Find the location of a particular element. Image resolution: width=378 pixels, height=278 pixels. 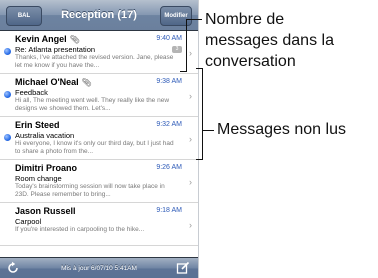

edit-button: Modifier is located at coordinates (176, 16).